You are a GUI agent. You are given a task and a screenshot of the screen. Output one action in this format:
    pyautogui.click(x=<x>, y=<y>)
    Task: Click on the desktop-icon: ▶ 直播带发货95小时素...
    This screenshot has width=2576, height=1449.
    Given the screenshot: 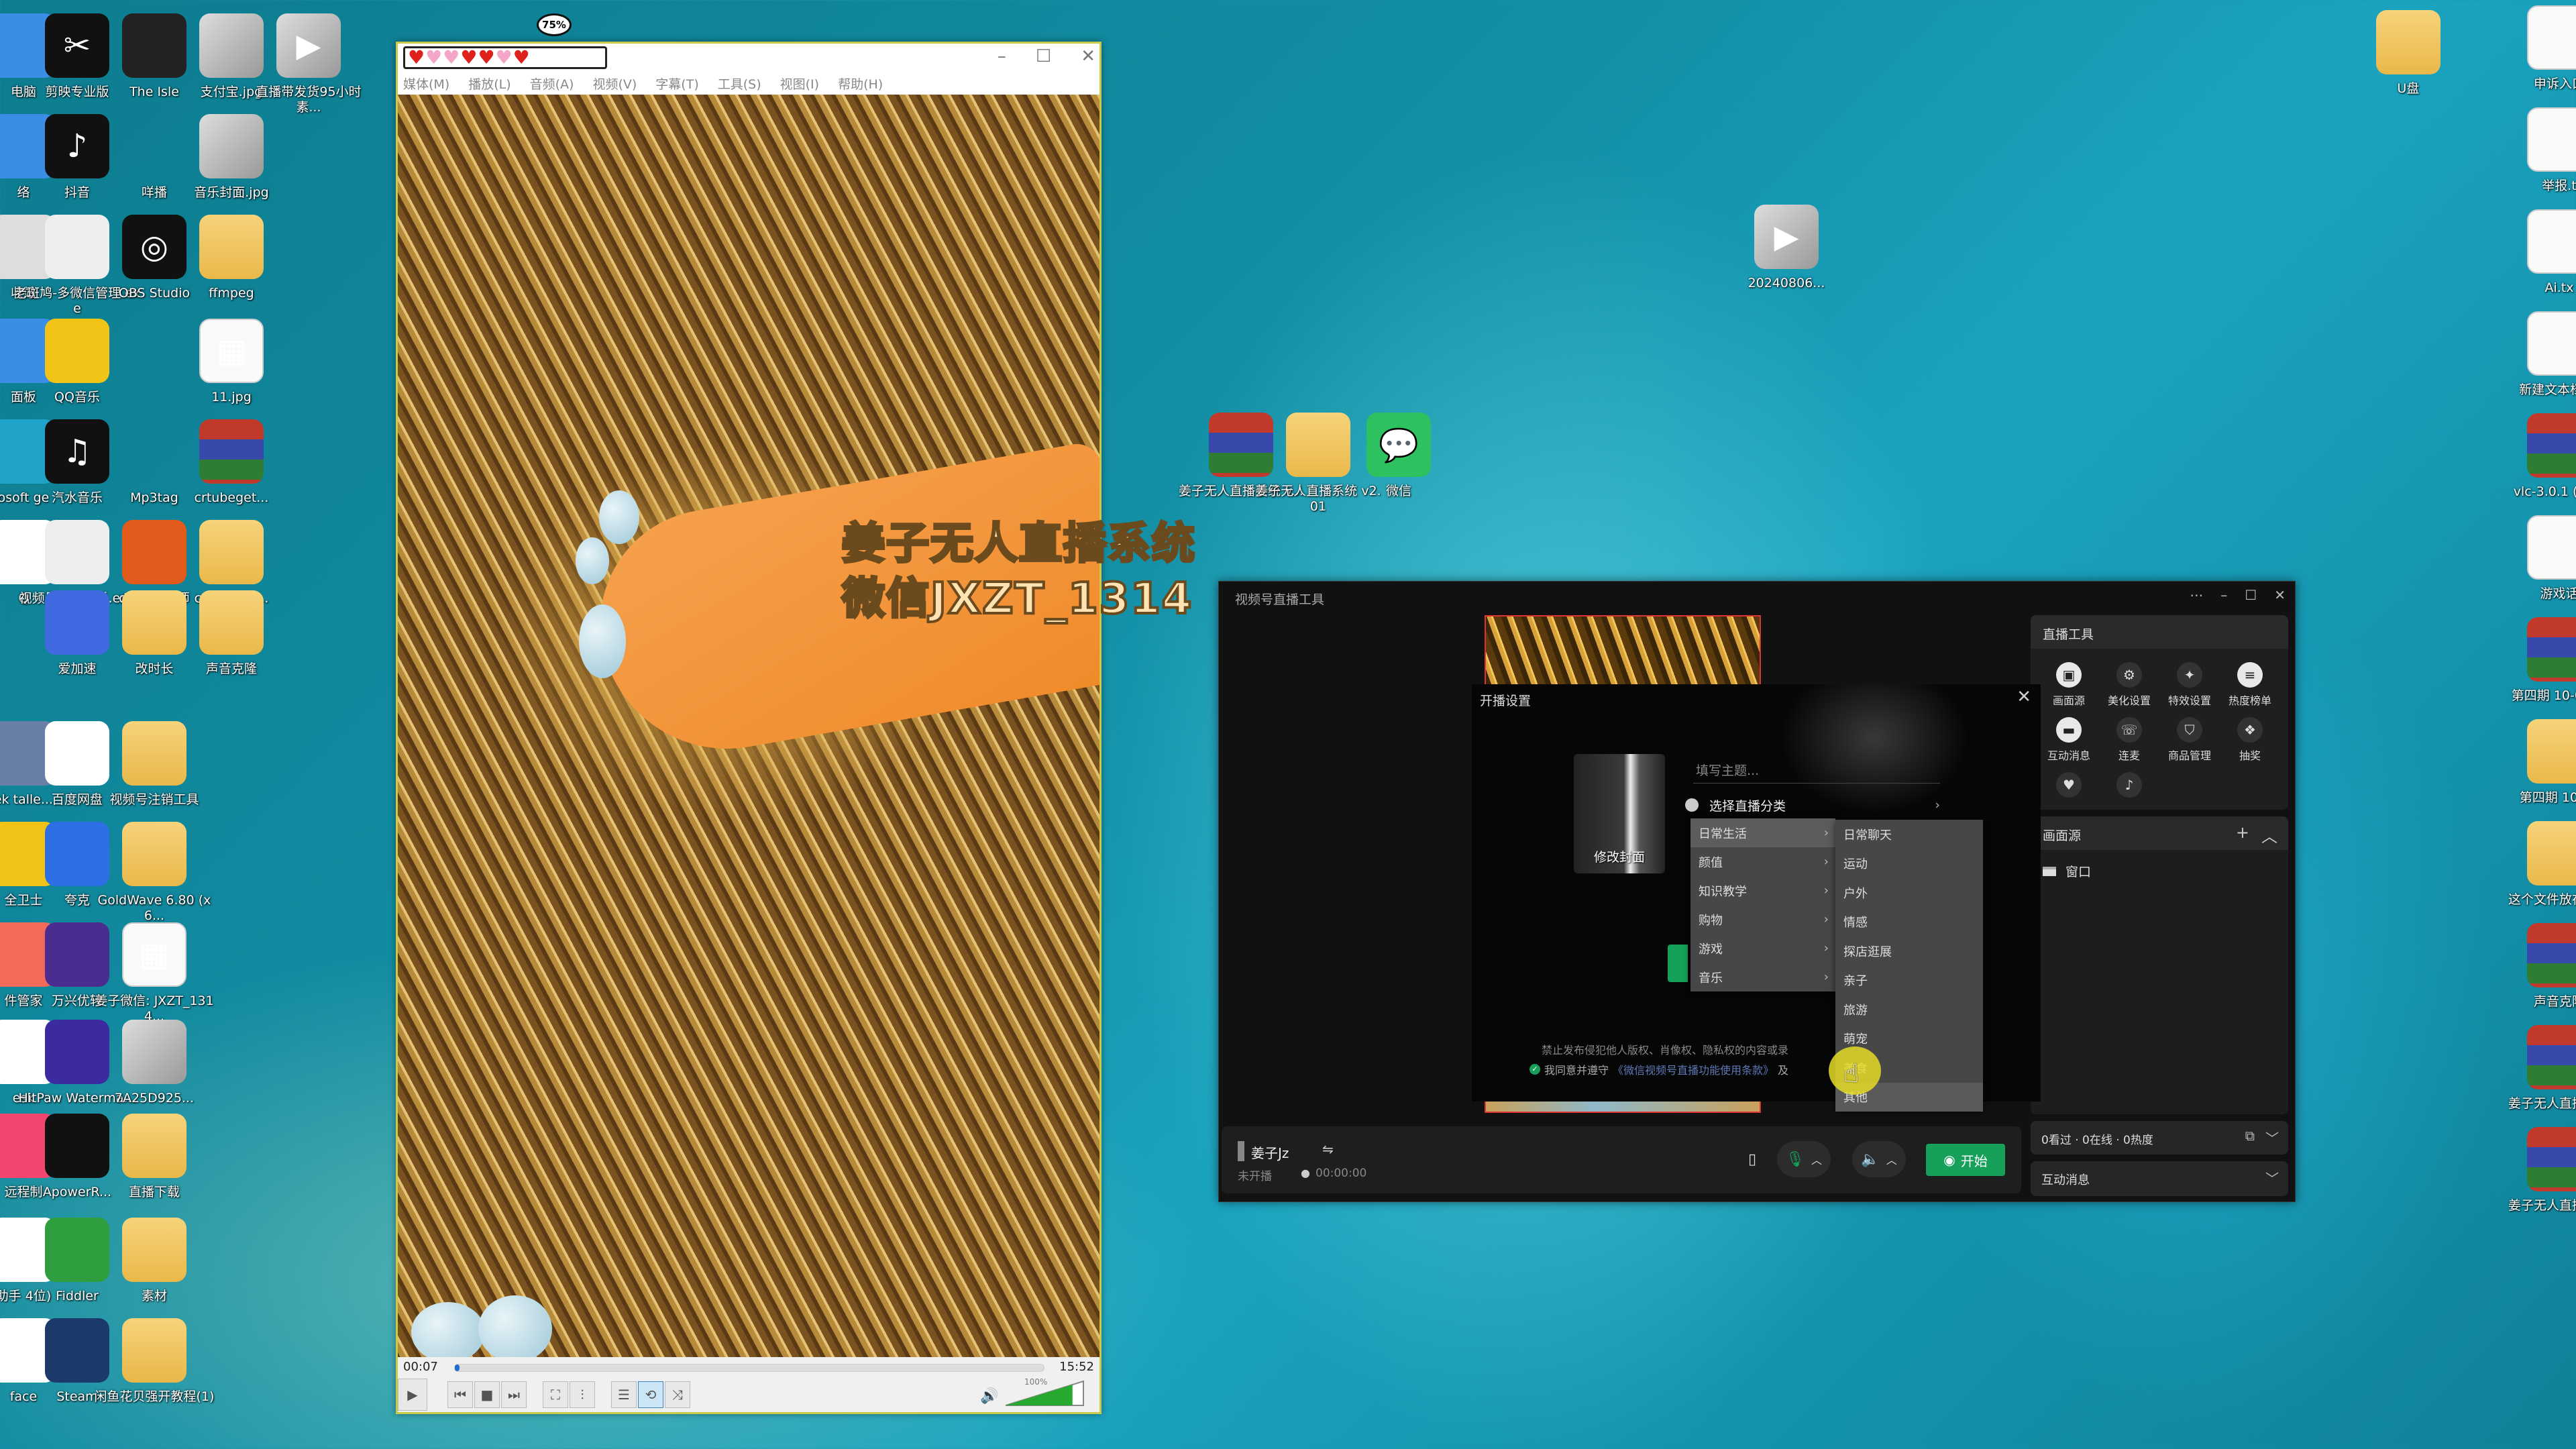 What is the action you would take?
    pyautogui.click(x=308, y=64)
    